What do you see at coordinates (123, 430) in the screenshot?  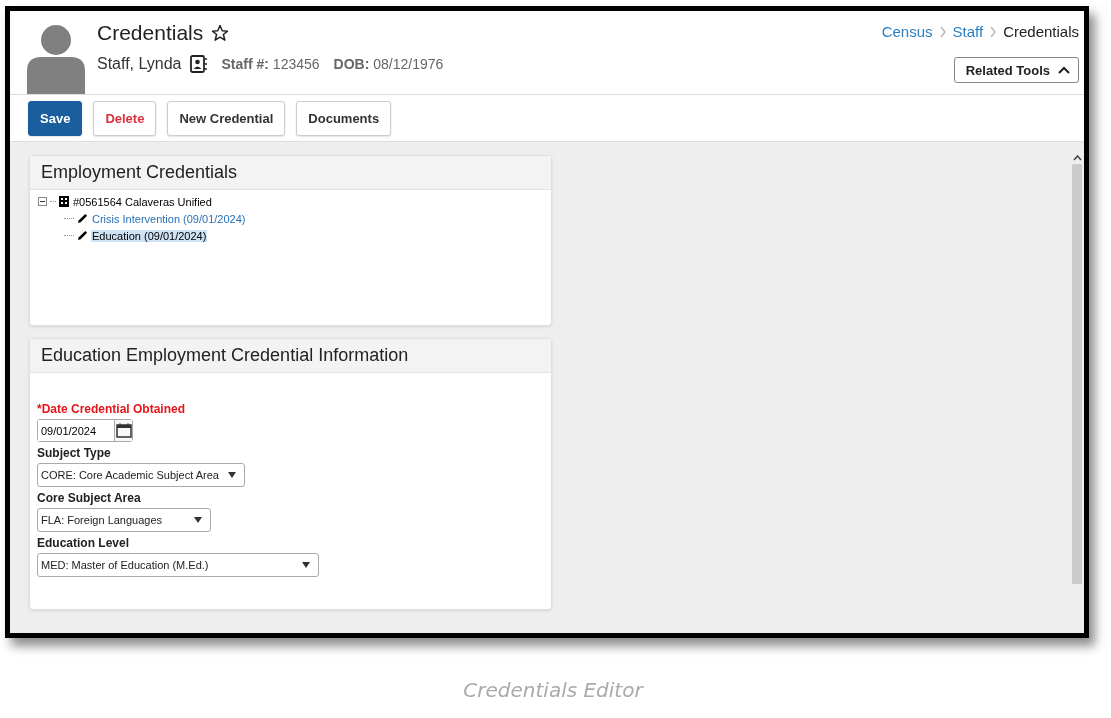 I see `calendar-button` at bounding box center [123, 430].